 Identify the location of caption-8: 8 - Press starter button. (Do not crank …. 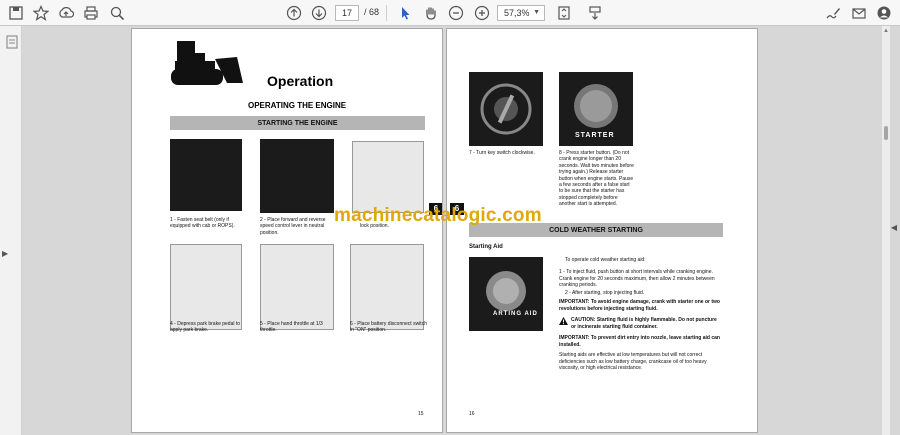
(596, 179).